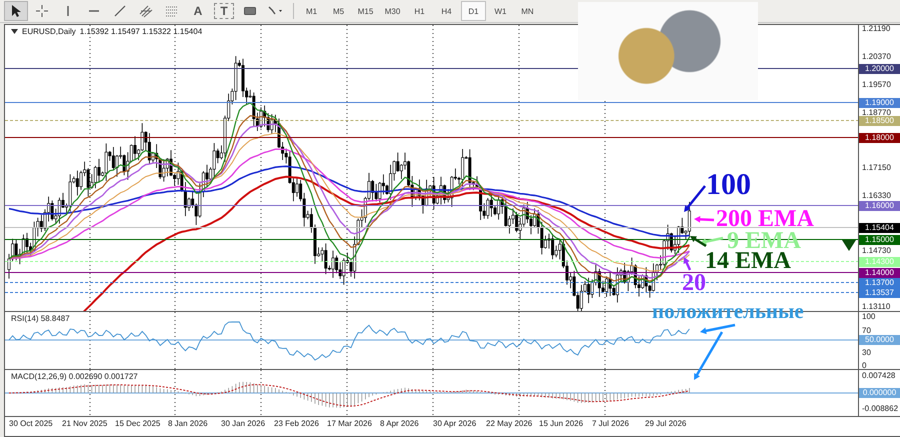 The height and width of the screenshot is (437, 900). I want to click on date-axis-label: 30 Oct 2025, so click(31, 424).